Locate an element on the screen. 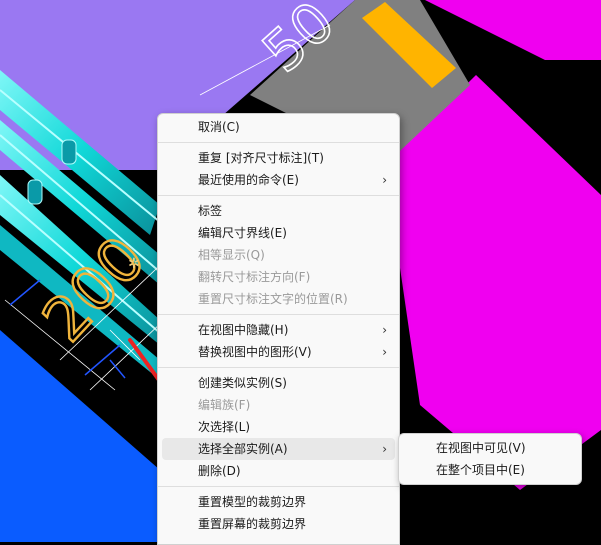 The width and height of the screenshot is (601, 545). menu-item: 删除(D) is located at coordinates (278, 471).